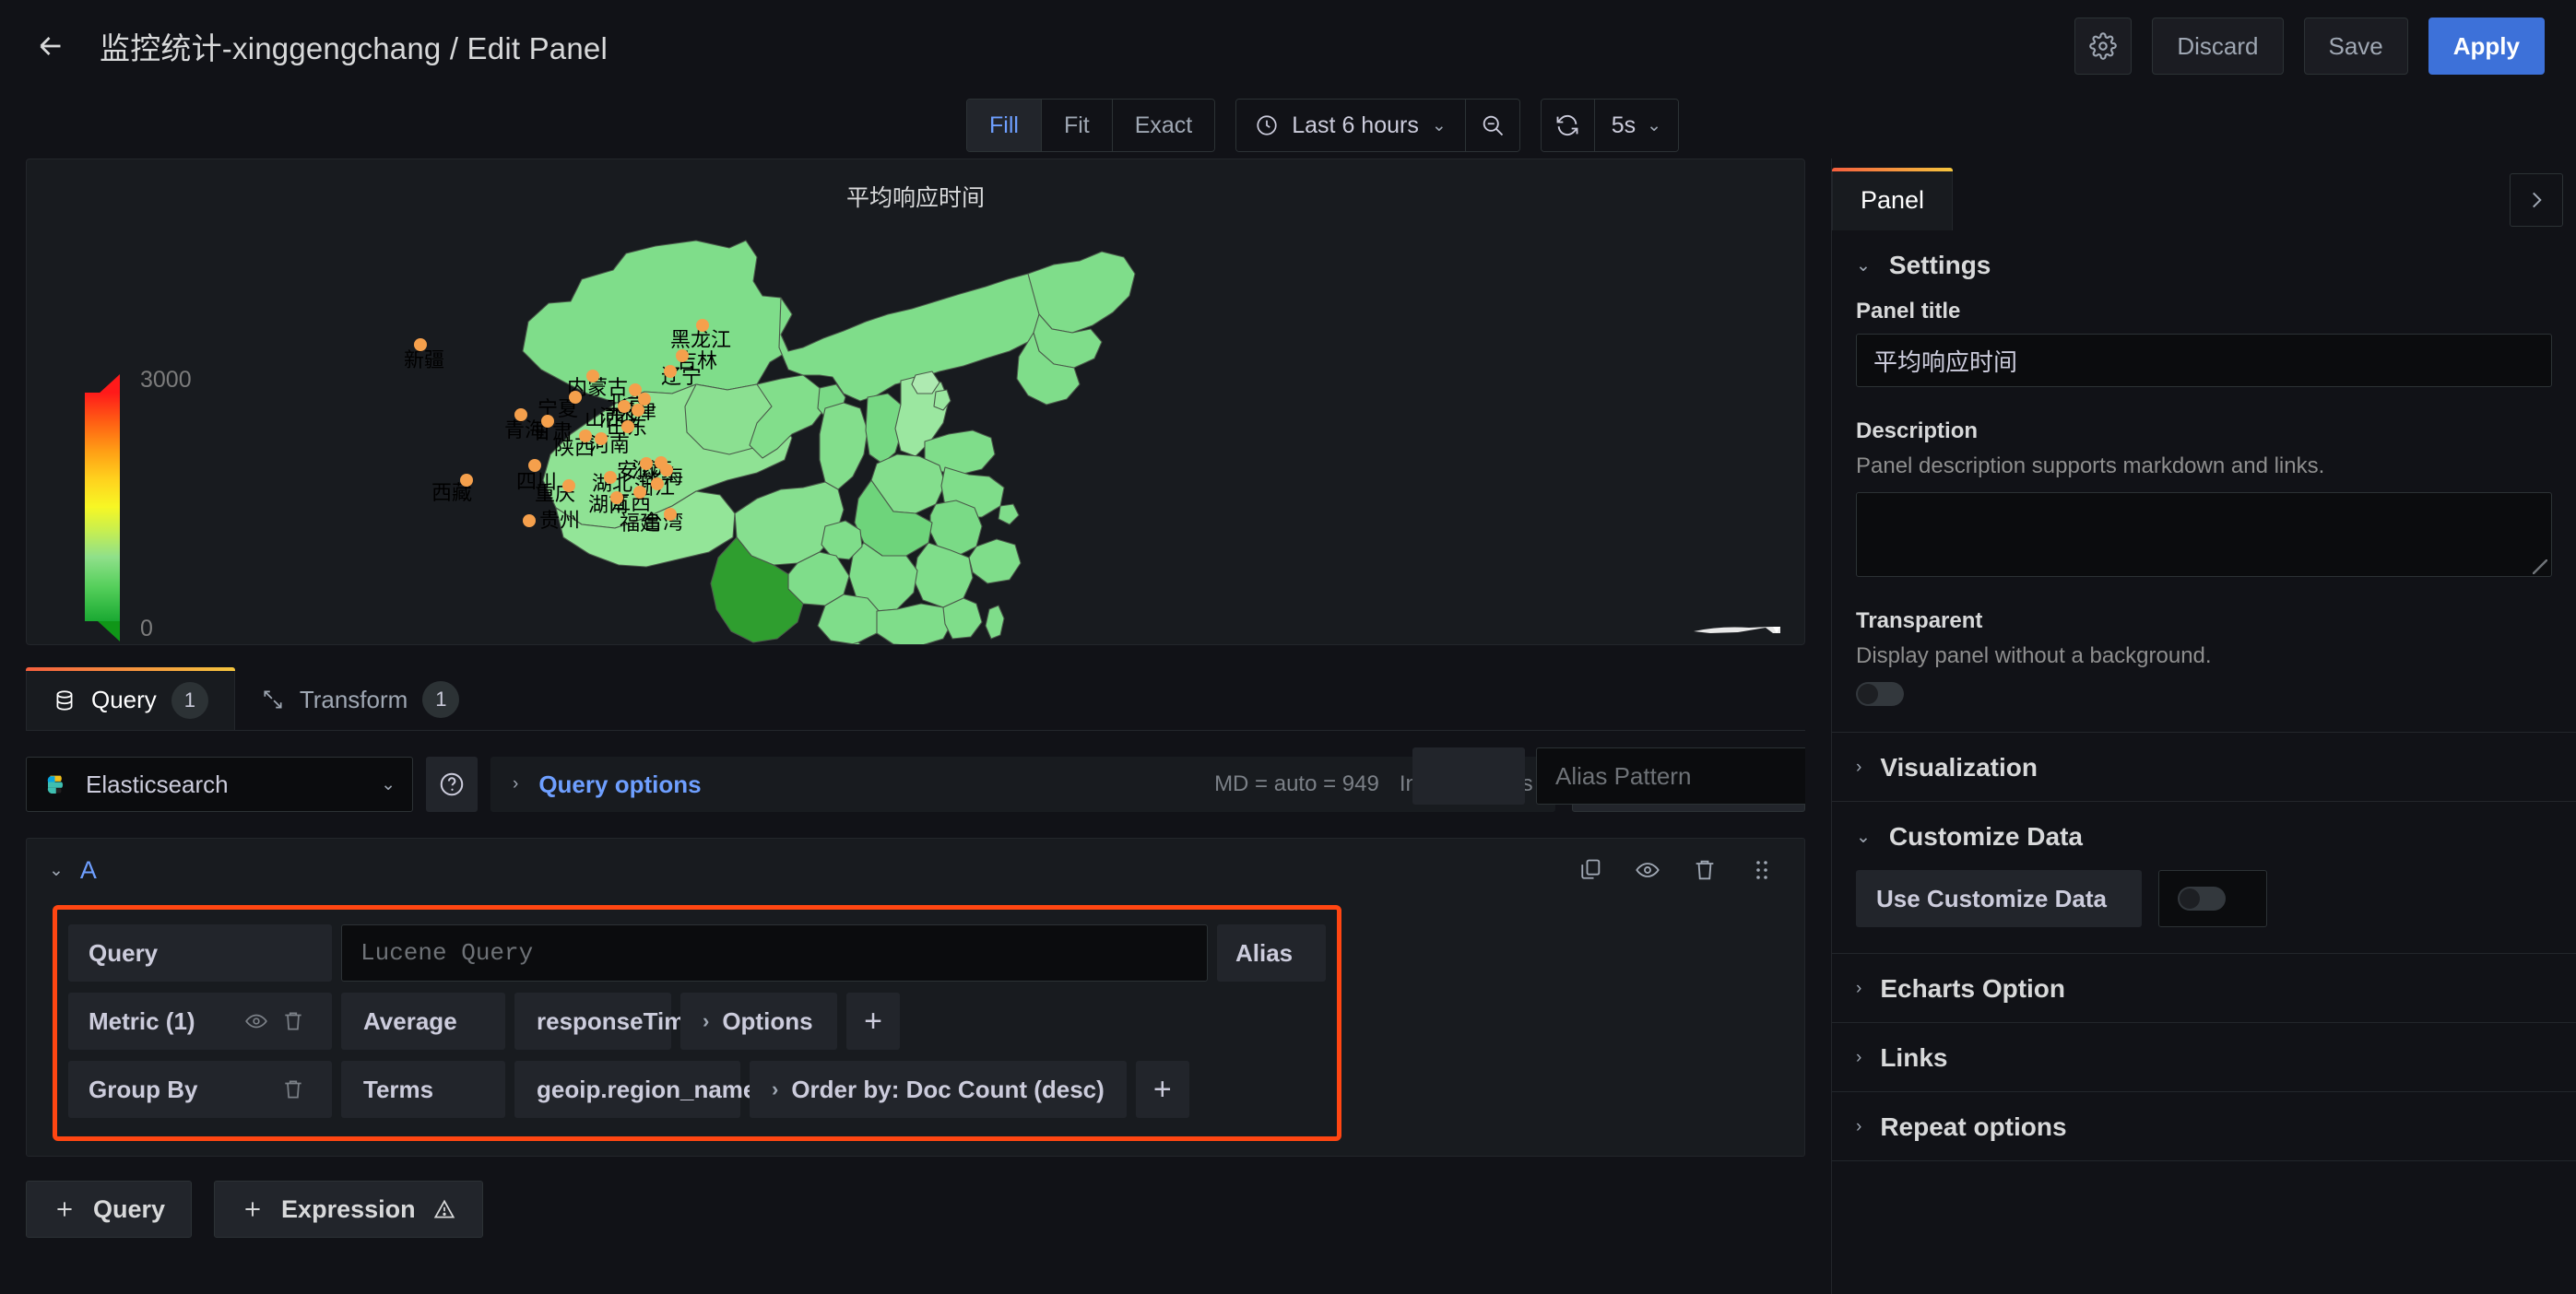 Image resolution: width=2576 pixels, height=1294 pixels. Describe the element at coordinates (360, 700) in the screenshot. I see `tab-transform: Transform 1` at that location.